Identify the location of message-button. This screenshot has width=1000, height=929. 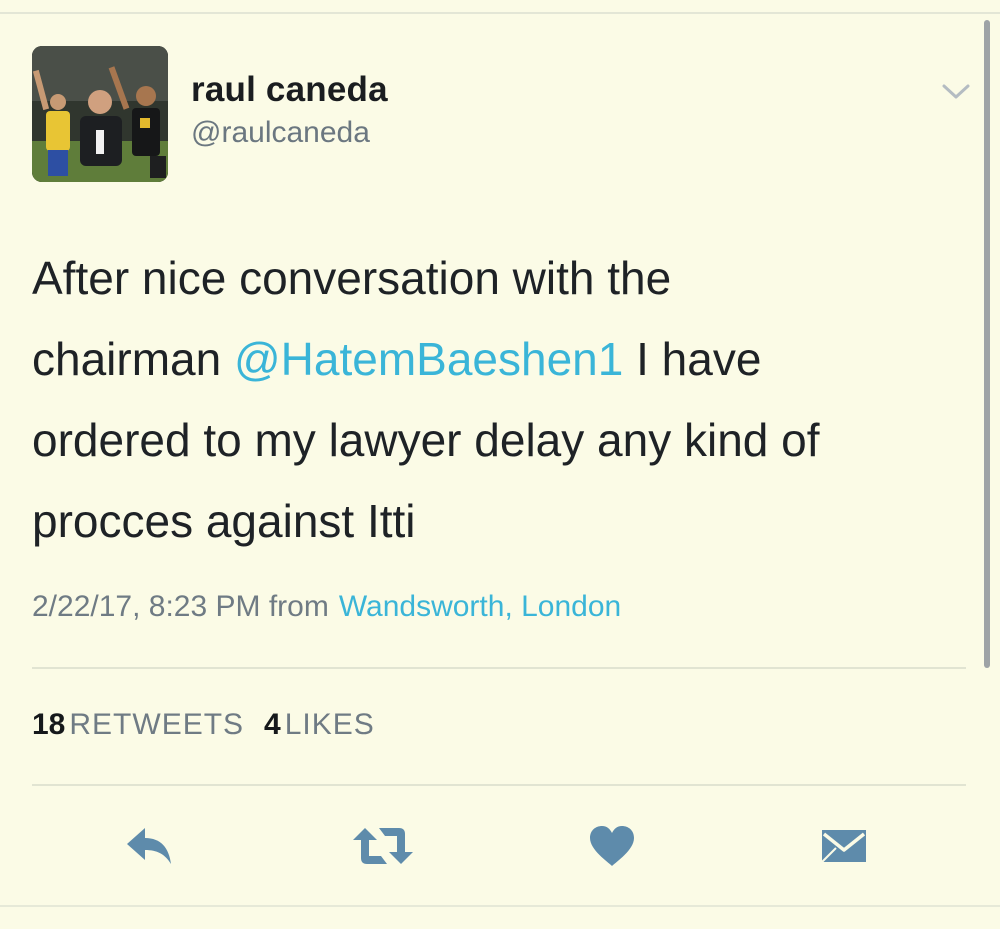
(844, 846).